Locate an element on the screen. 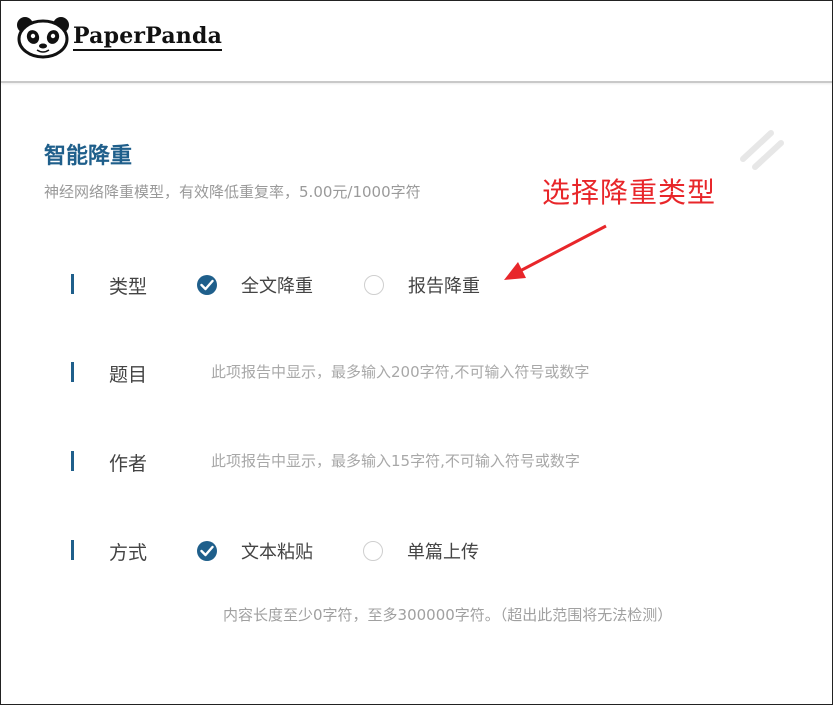 The height and width of the screenshot is (705, 833). panda-icon is located at coordinates (43, 38).